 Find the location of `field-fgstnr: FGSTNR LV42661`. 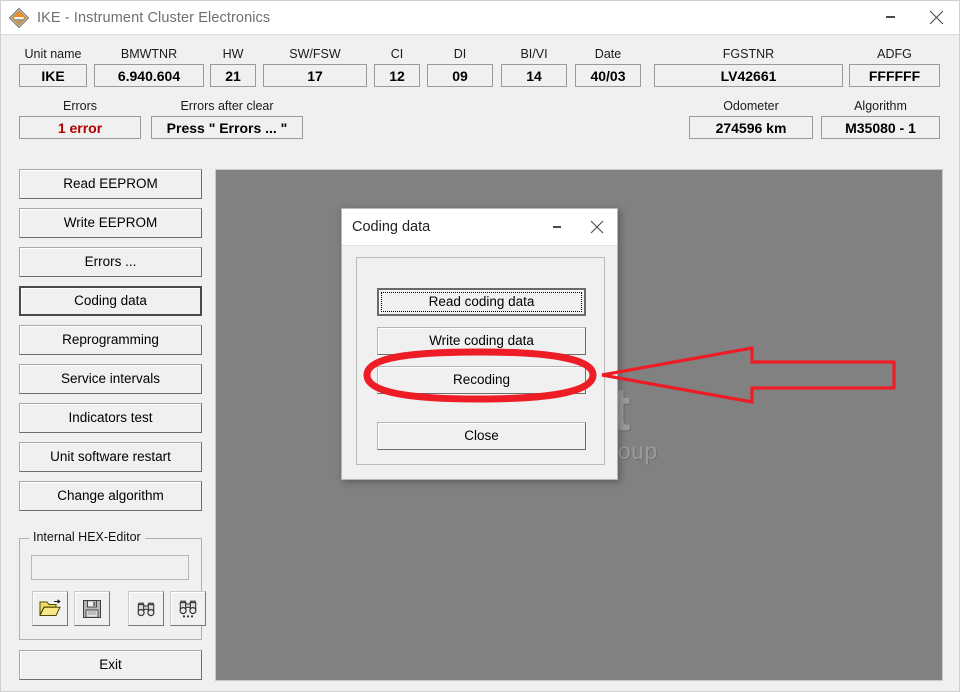

field-fgstnr: FGSTNR LV42661 is located at coordinates (748, 67).